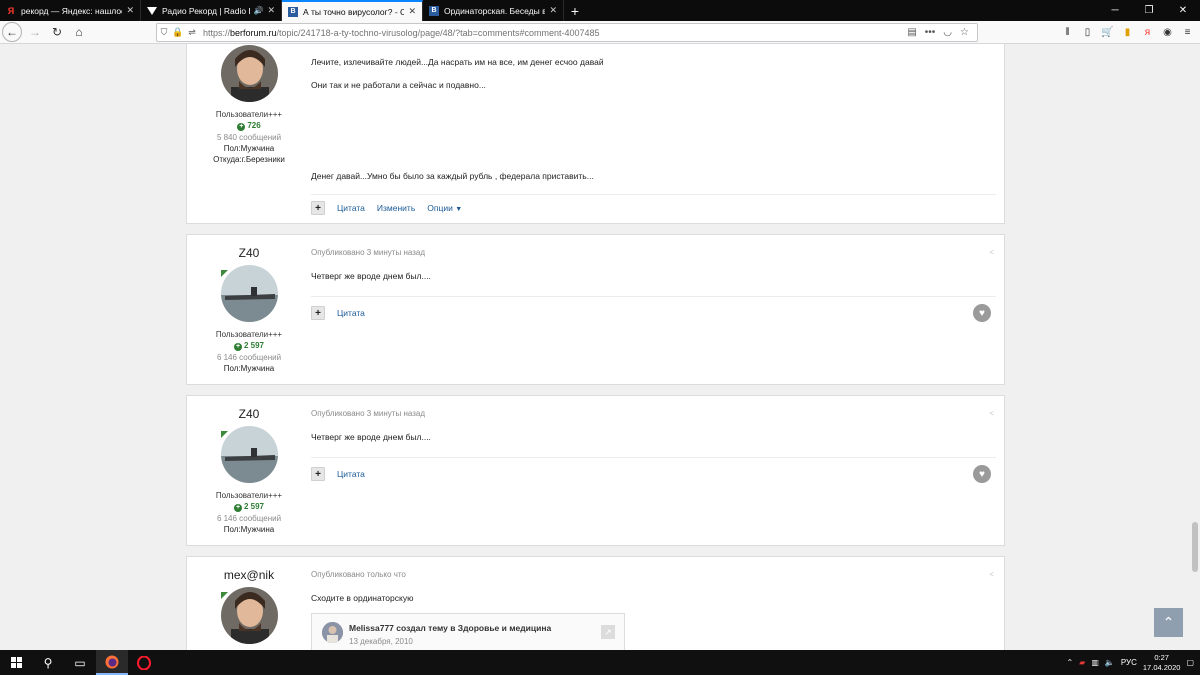  What do you see at coordinates (1149, 10) in the screenshot?
I see `maximize-icon: ❐` at bounding box center [1149, 10].